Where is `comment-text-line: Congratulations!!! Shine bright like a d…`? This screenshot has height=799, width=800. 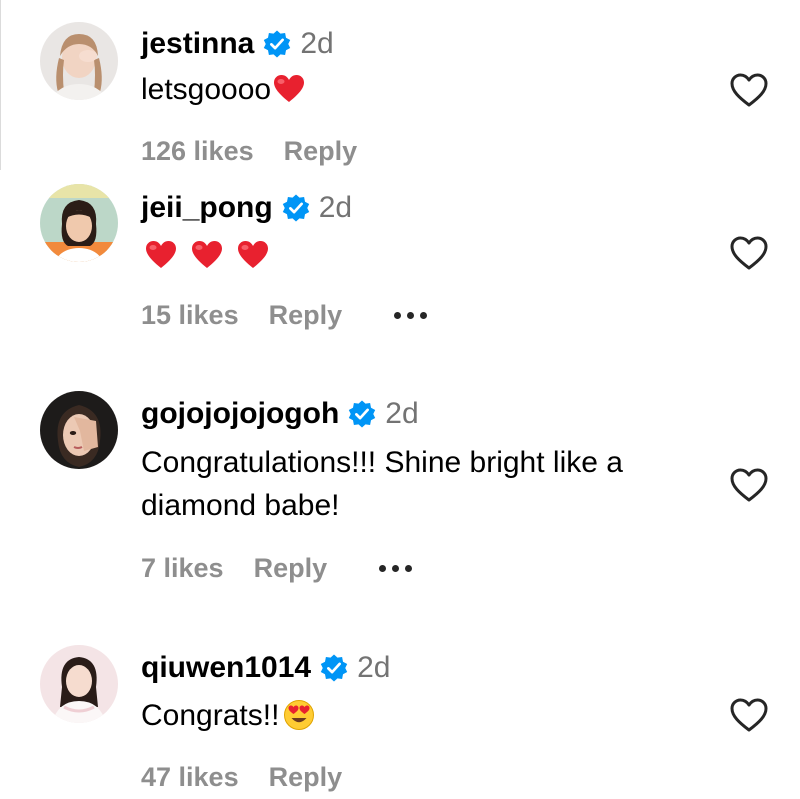 comment-text-line: Congratulations!!! Shine bright like a d… is located at coordinates (426, 484).